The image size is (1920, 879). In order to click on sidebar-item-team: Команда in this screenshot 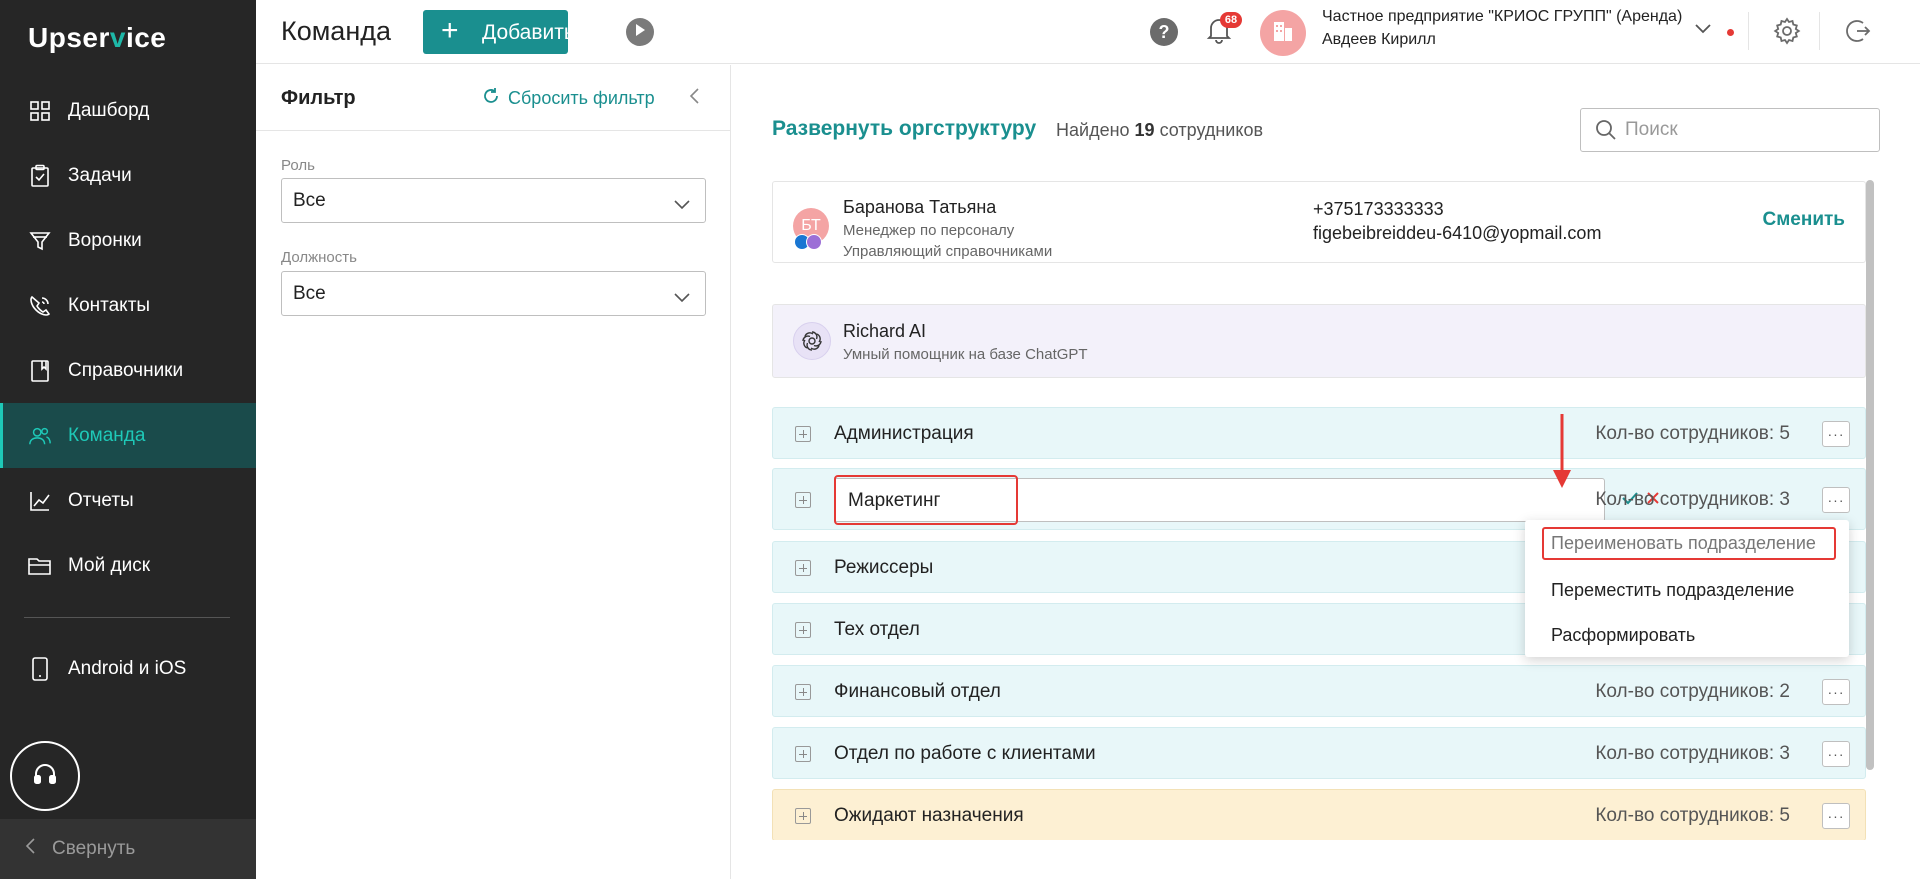, I will do `click(128, 435)`.